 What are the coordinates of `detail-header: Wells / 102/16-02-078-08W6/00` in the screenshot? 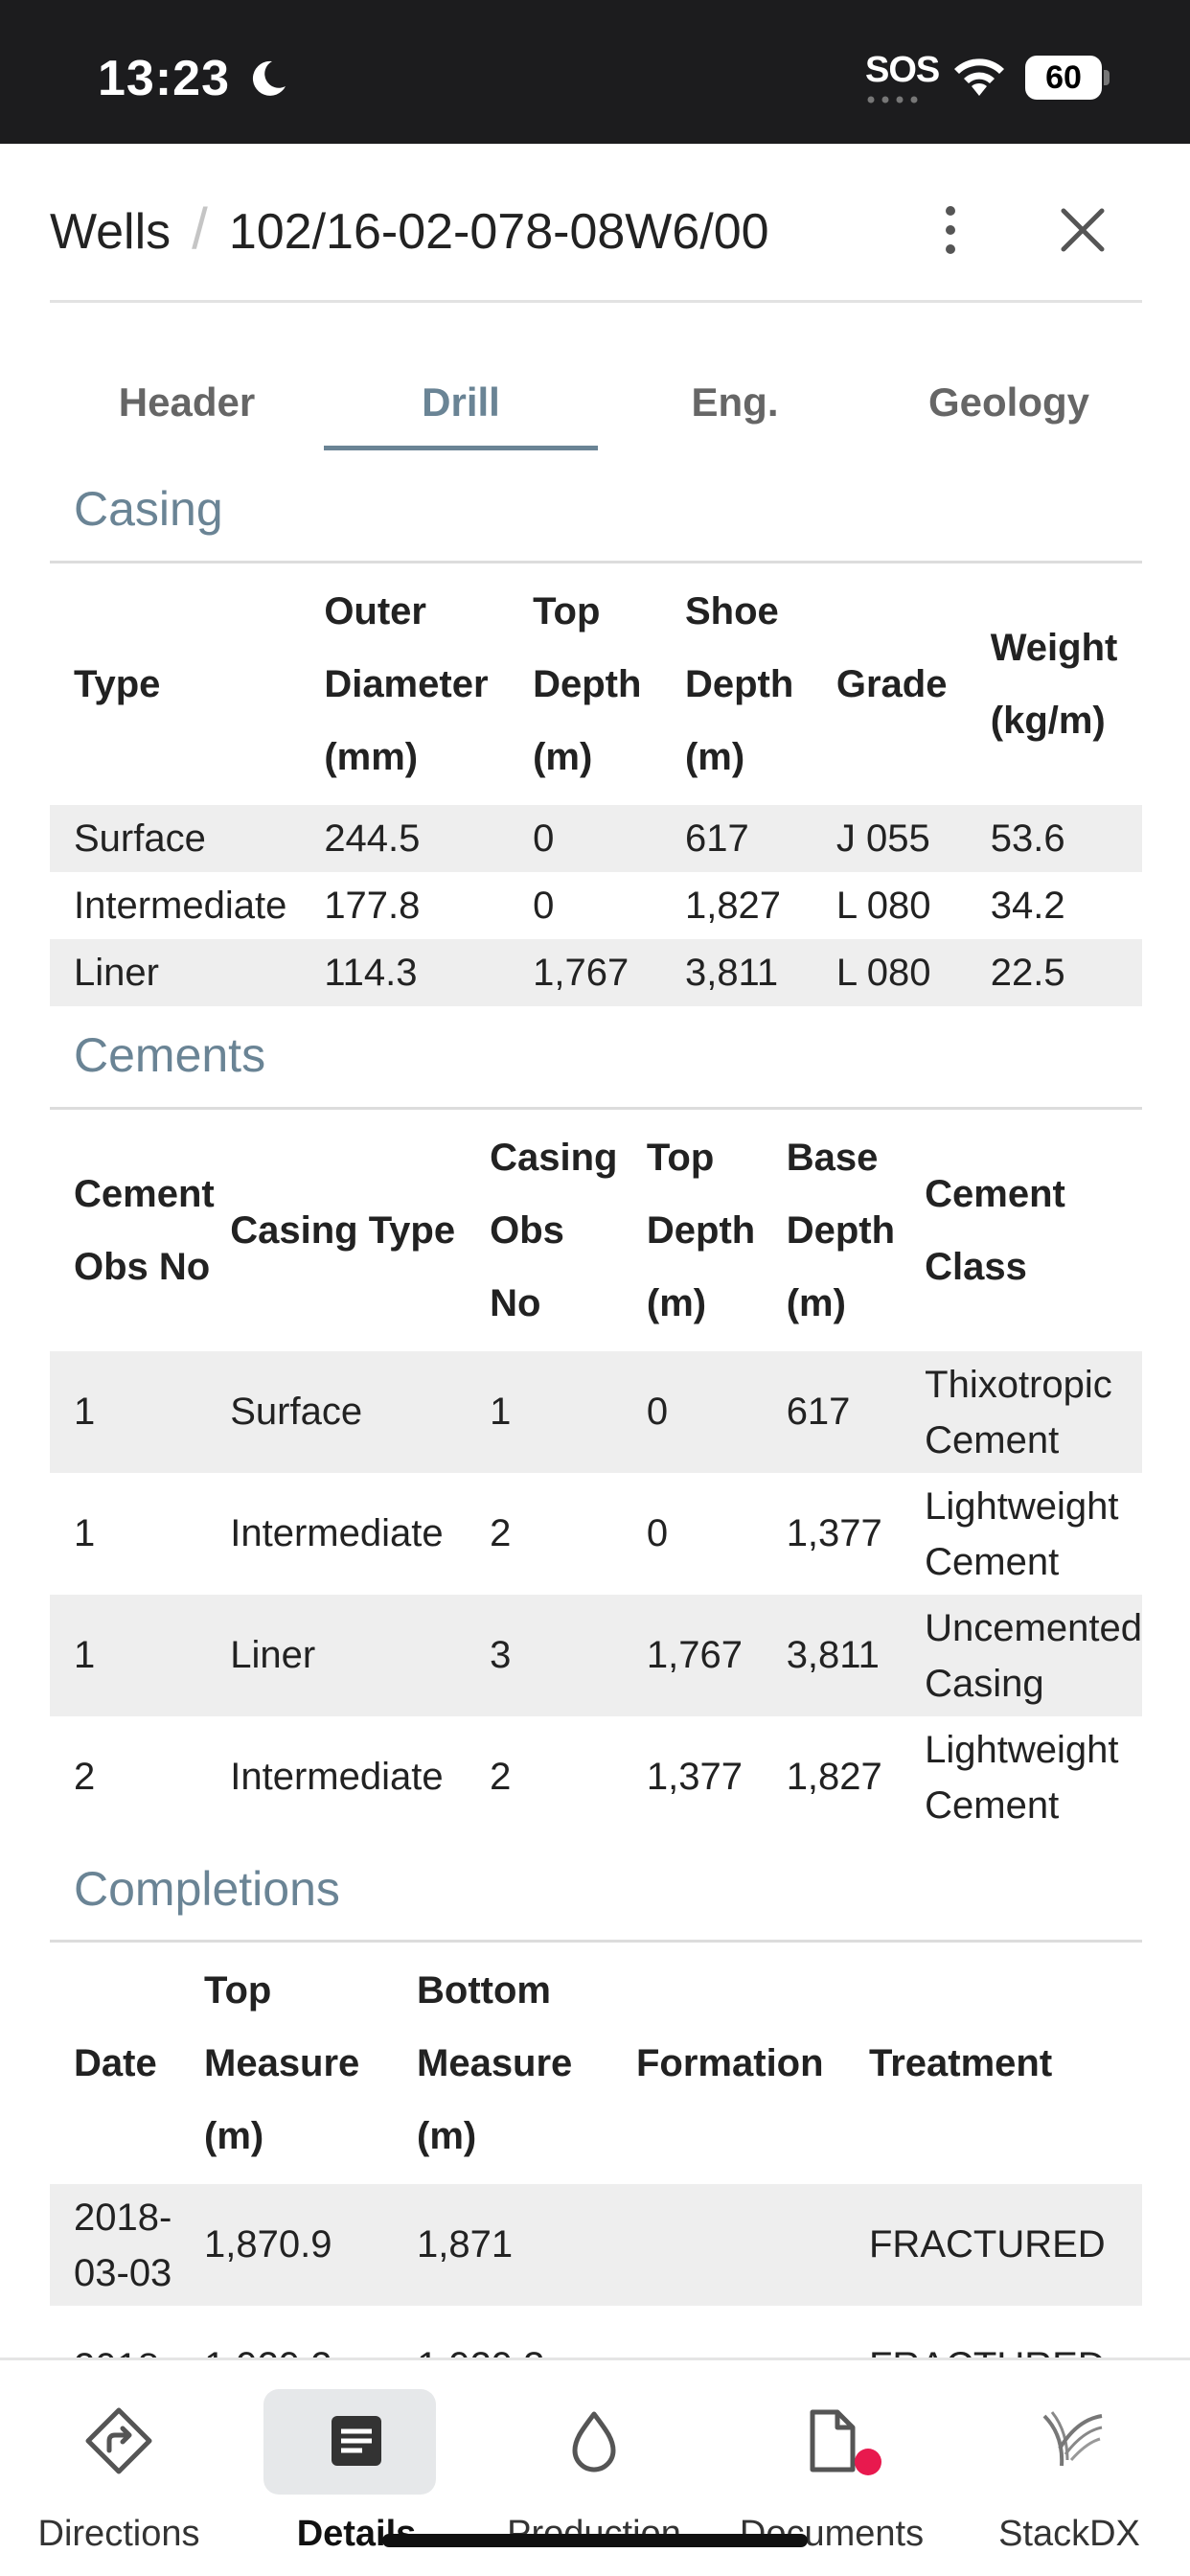 It's located at (596, 223).